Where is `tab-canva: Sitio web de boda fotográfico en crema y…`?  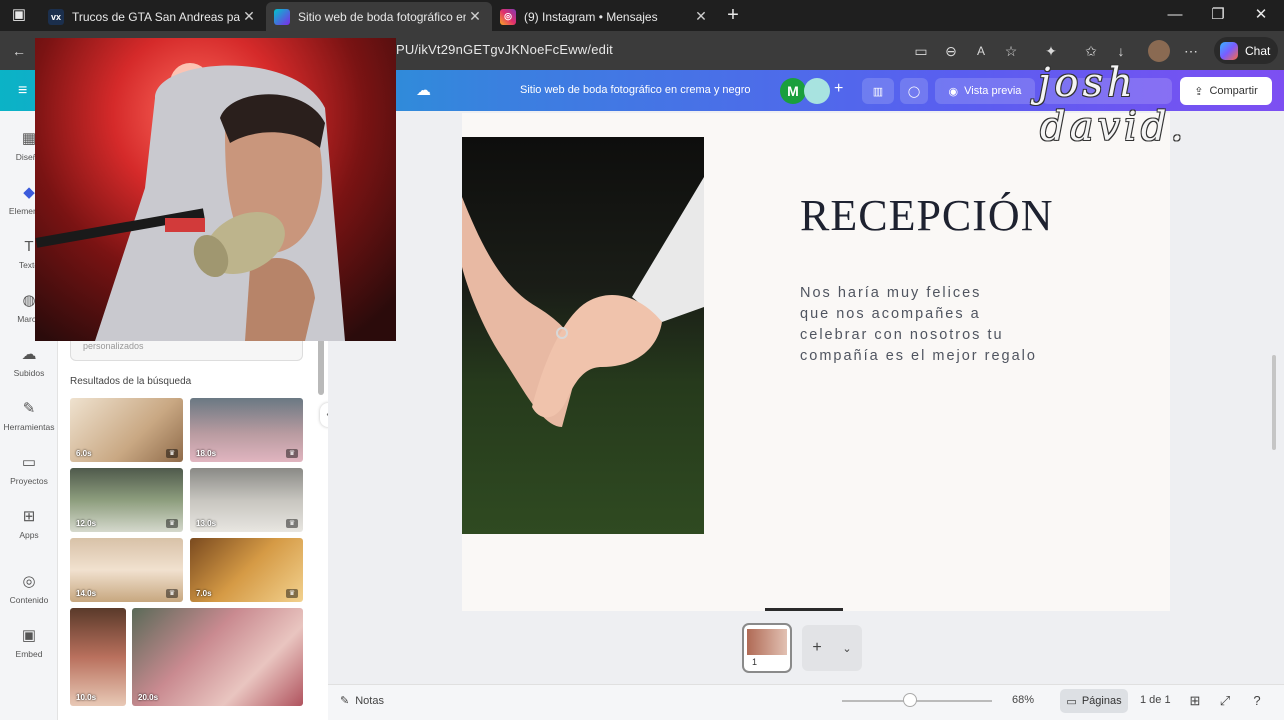
tab-canva: Sitio web de boda fotográfico en crema y… is located at coordinates (379, 16).